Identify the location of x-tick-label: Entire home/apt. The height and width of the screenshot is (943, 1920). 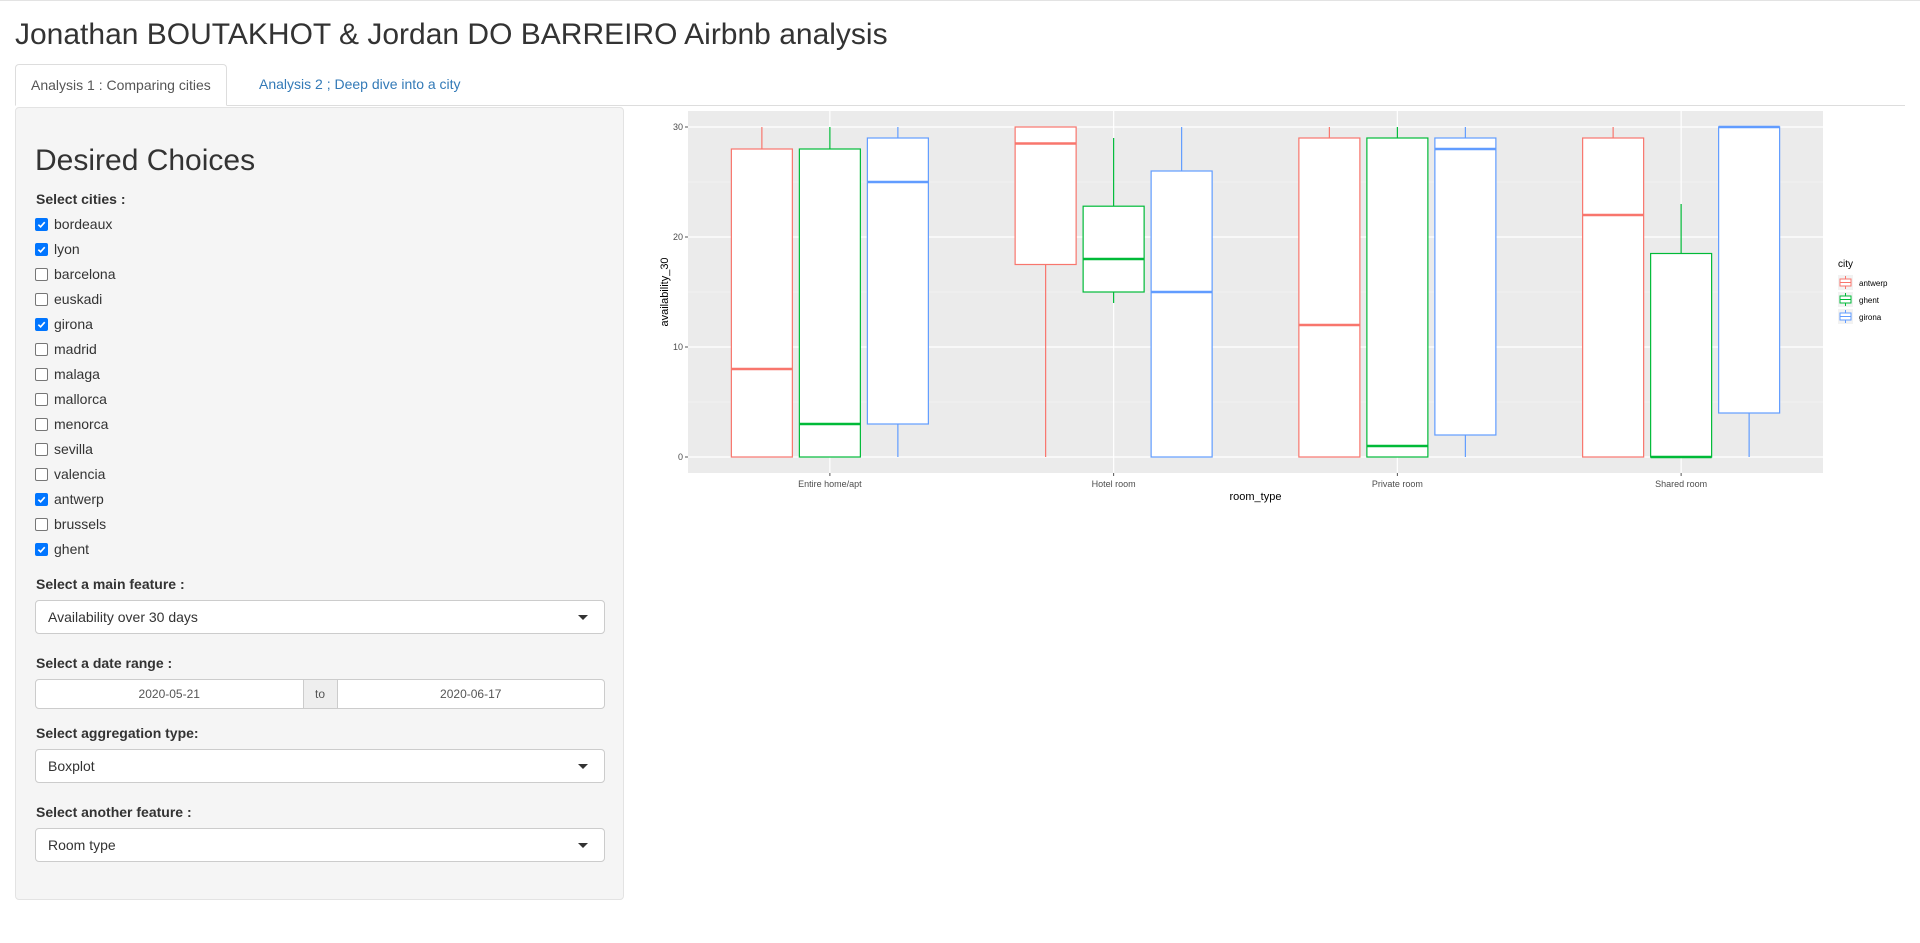
(830, 484).